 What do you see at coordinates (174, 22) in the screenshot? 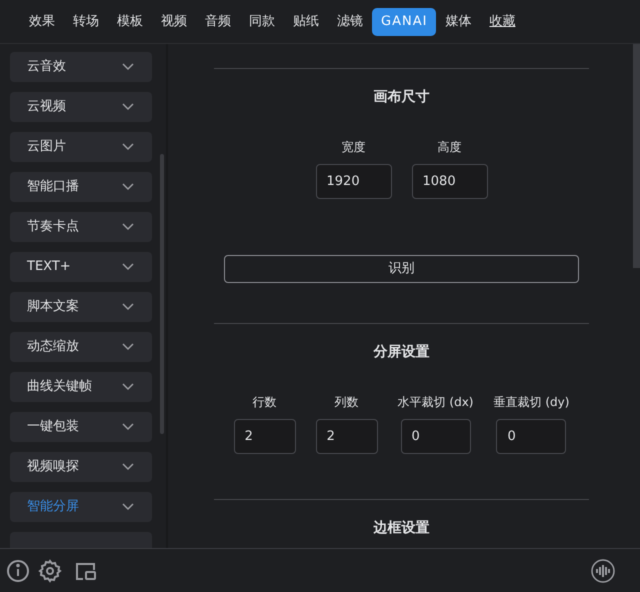
I see `tab: 视频` at bounding box center [174, 22].